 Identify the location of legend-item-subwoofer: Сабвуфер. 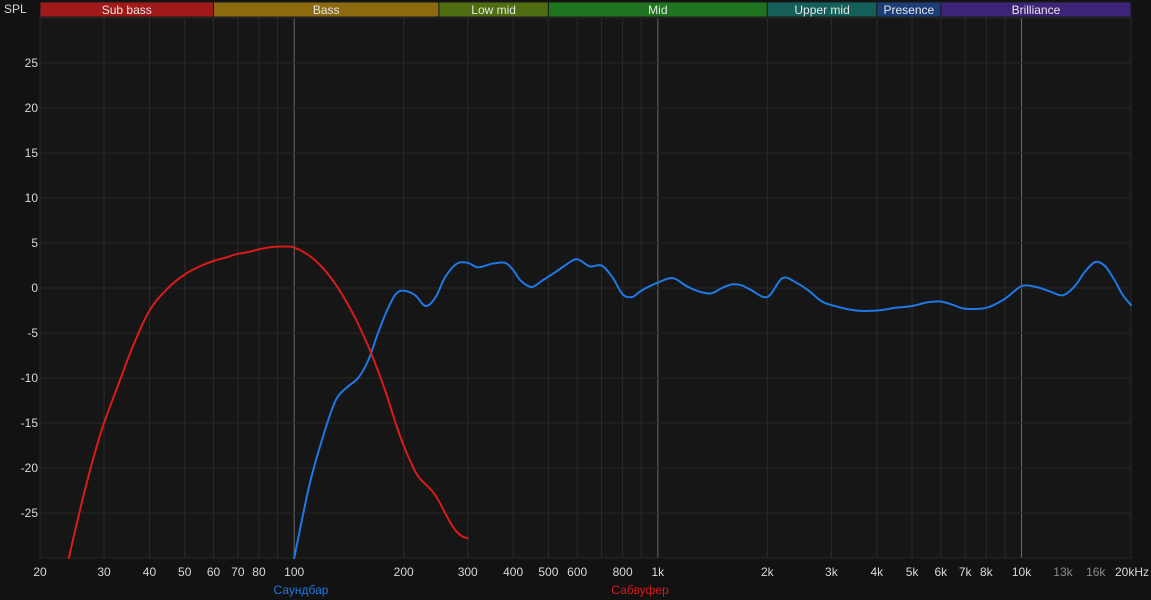
(640, 590).